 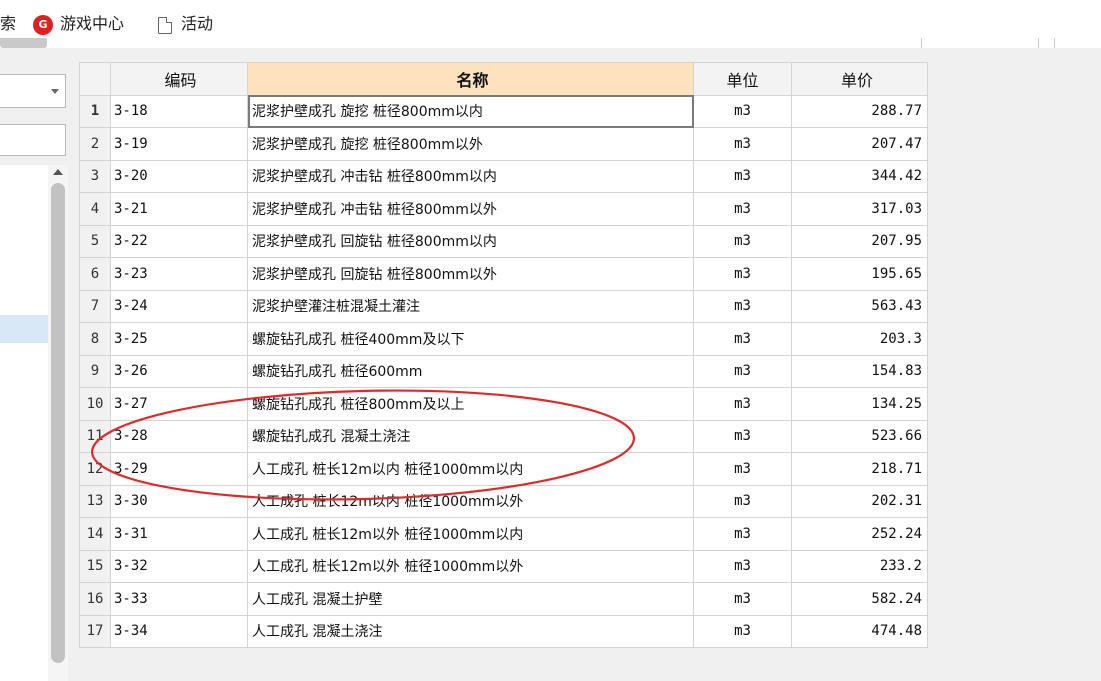 What do you see at coordinates (470, 534) in the screenshot?
I see `name-cell: 人工成孔 桩长12m以外 桩径1000mm以内` at bounding box center [470, 534].